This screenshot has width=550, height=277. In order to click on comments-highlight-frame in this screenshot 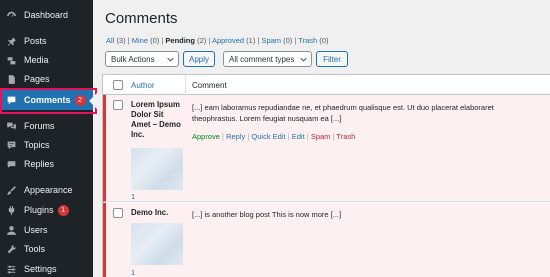, I will do `click(48, 101)`.